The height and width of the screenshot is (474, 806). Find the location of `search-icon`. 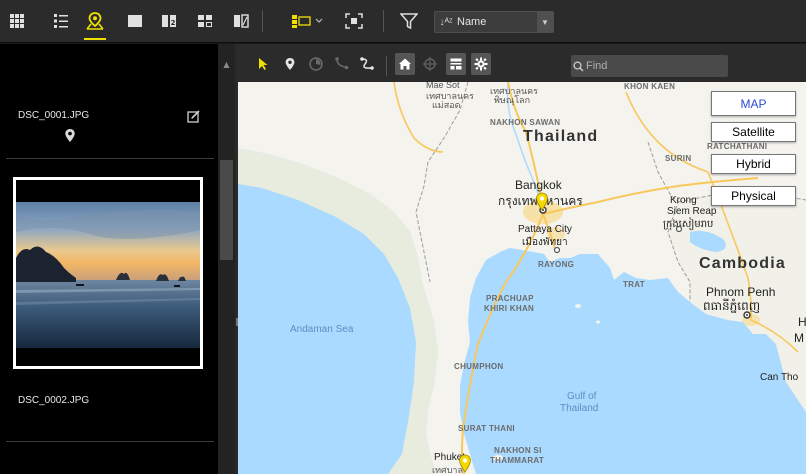

search-icon is located at coordinates (578, 66).